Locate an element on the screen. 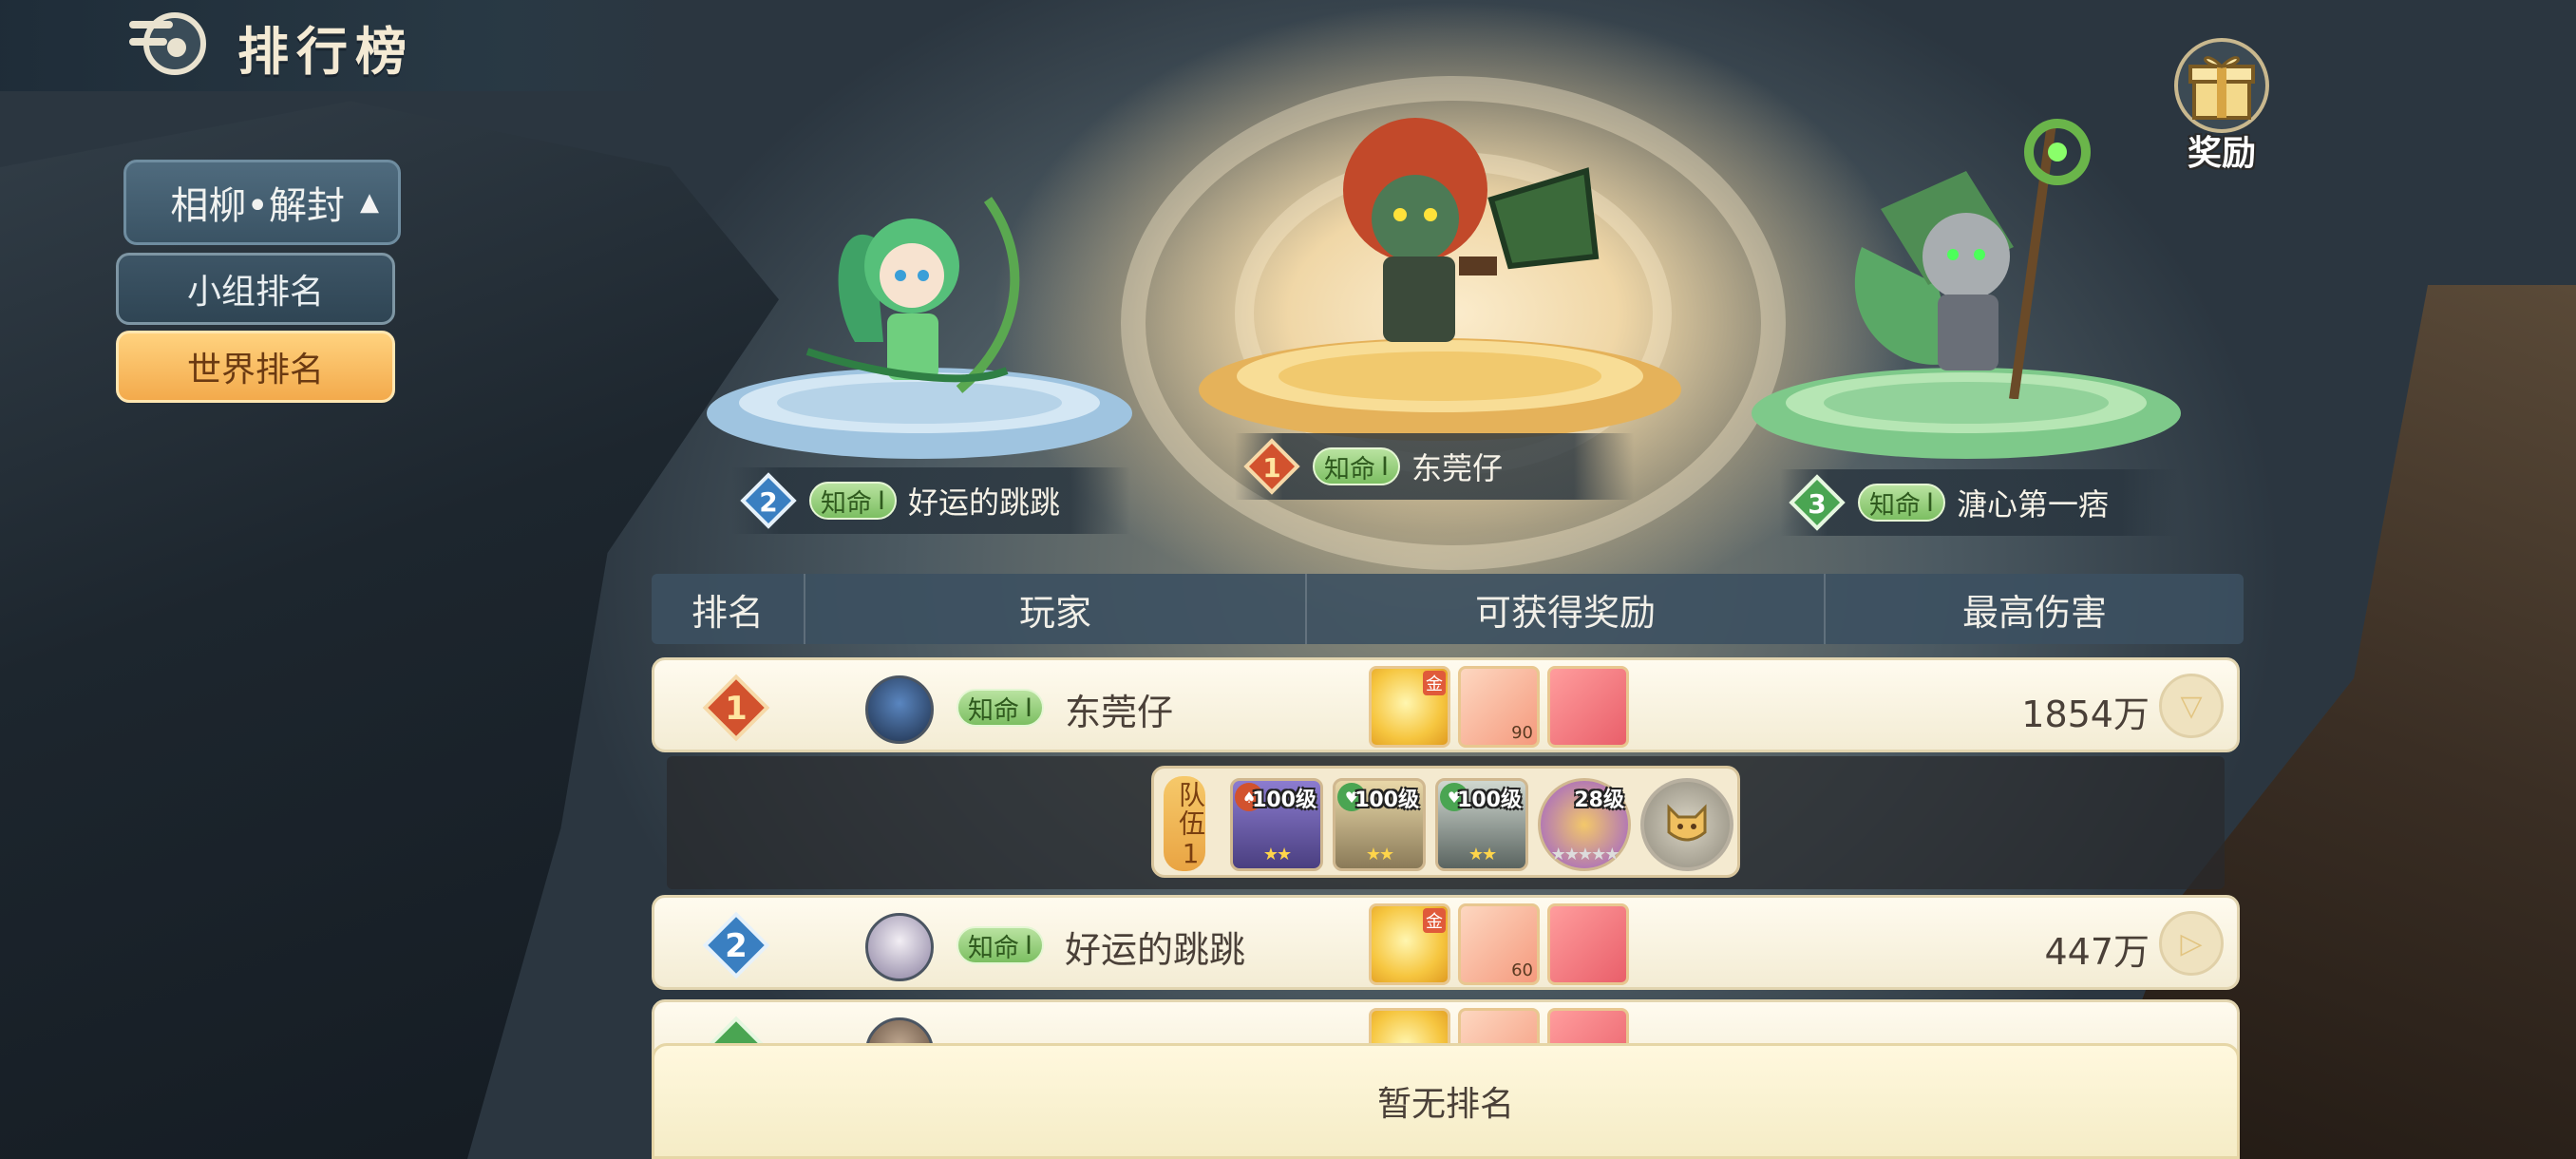 Image resolution: width=2576 pixels, height=1159 pixels. pet-slot is located at coordinates (1686, 824).